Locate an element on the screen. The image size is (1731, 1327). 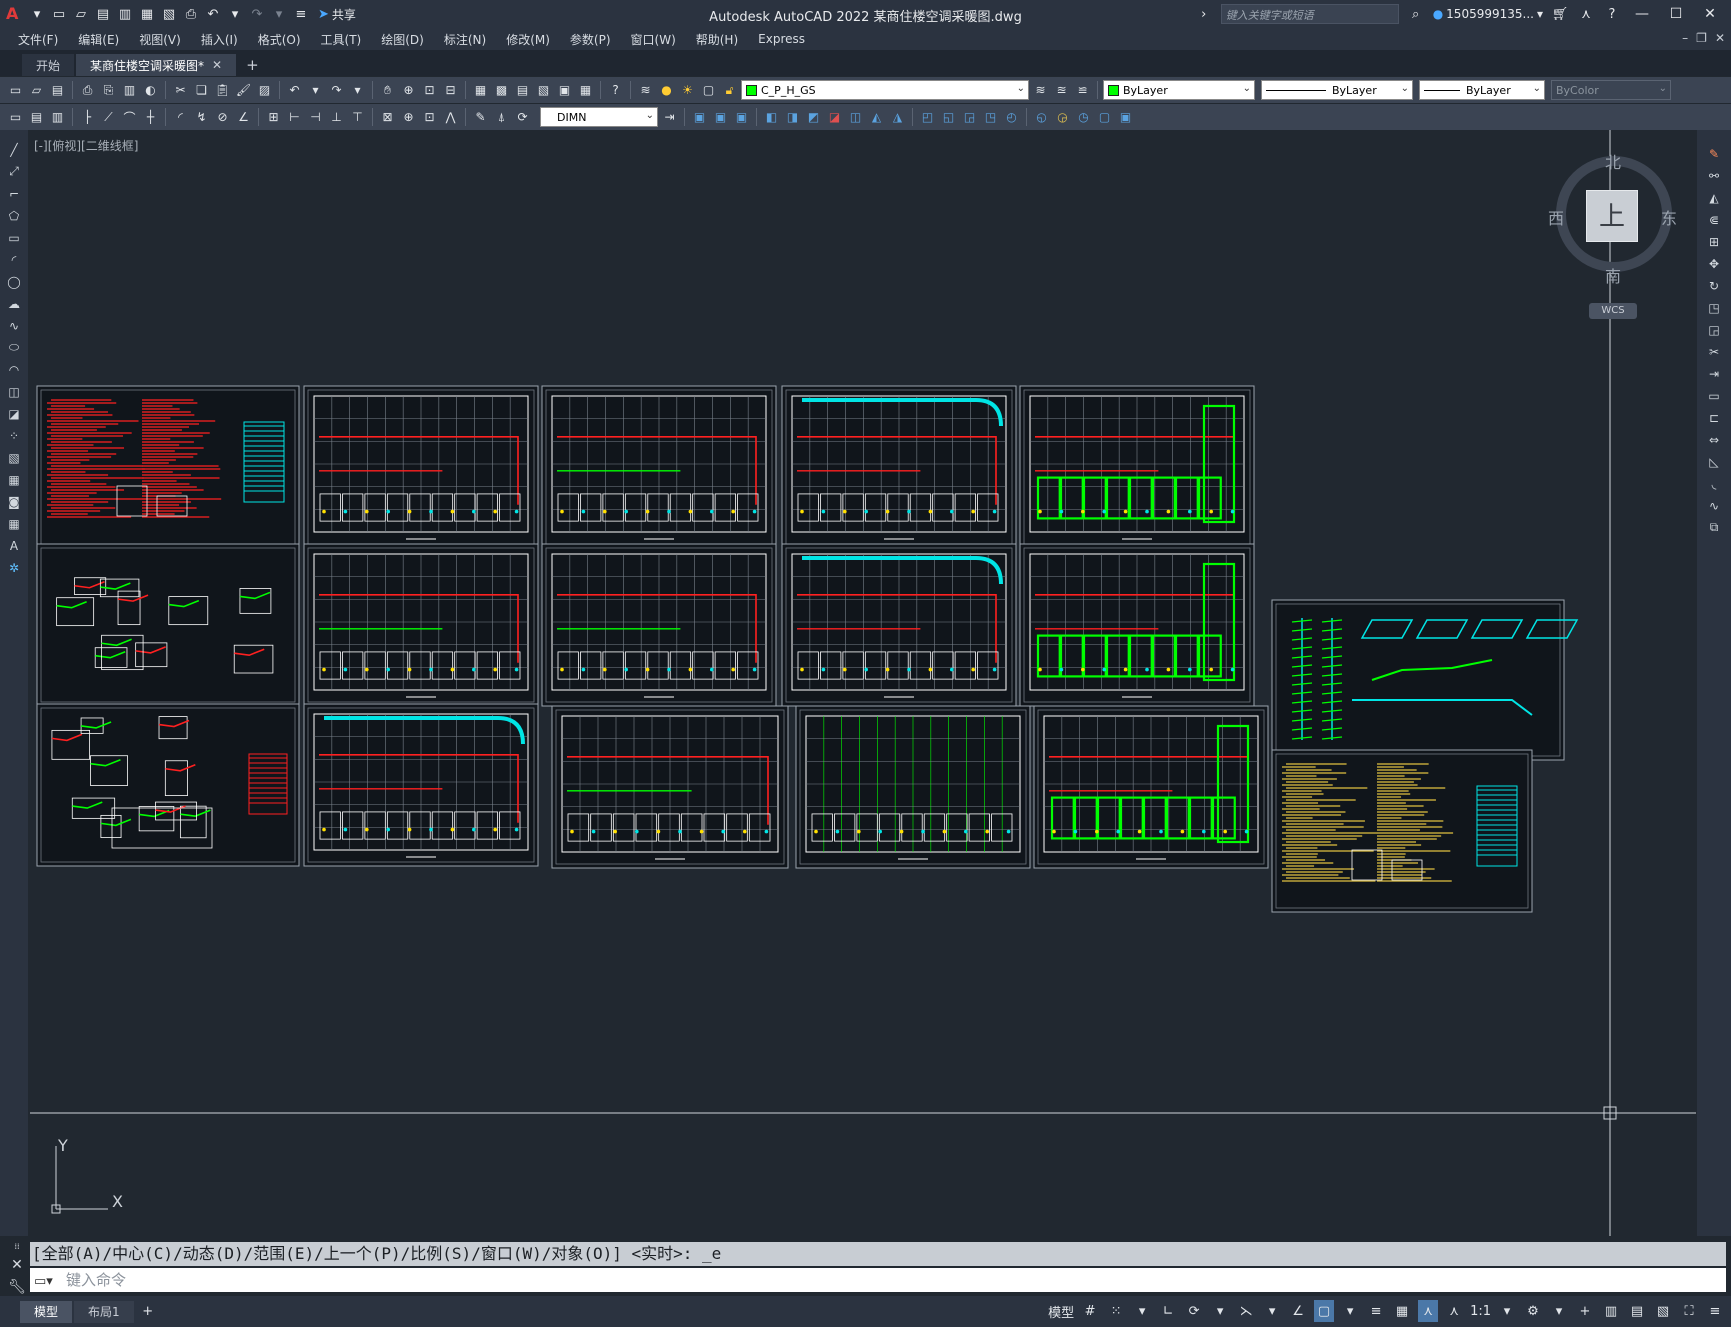
save-to-web-icon: ▧ is located at coordinates (169, 14).